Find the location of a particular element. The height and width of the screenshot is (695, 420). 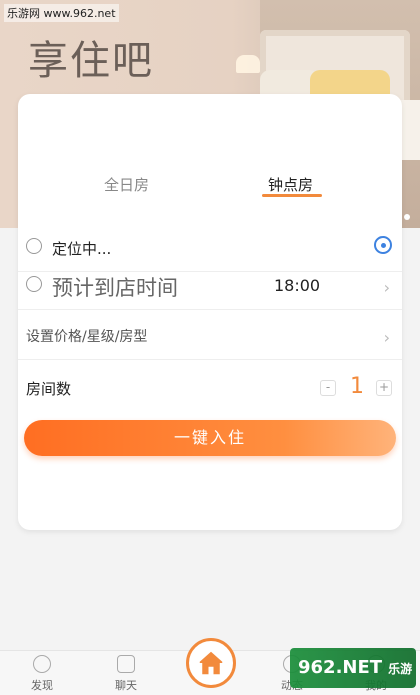

clock-icon is located at coordinates (34, 284).